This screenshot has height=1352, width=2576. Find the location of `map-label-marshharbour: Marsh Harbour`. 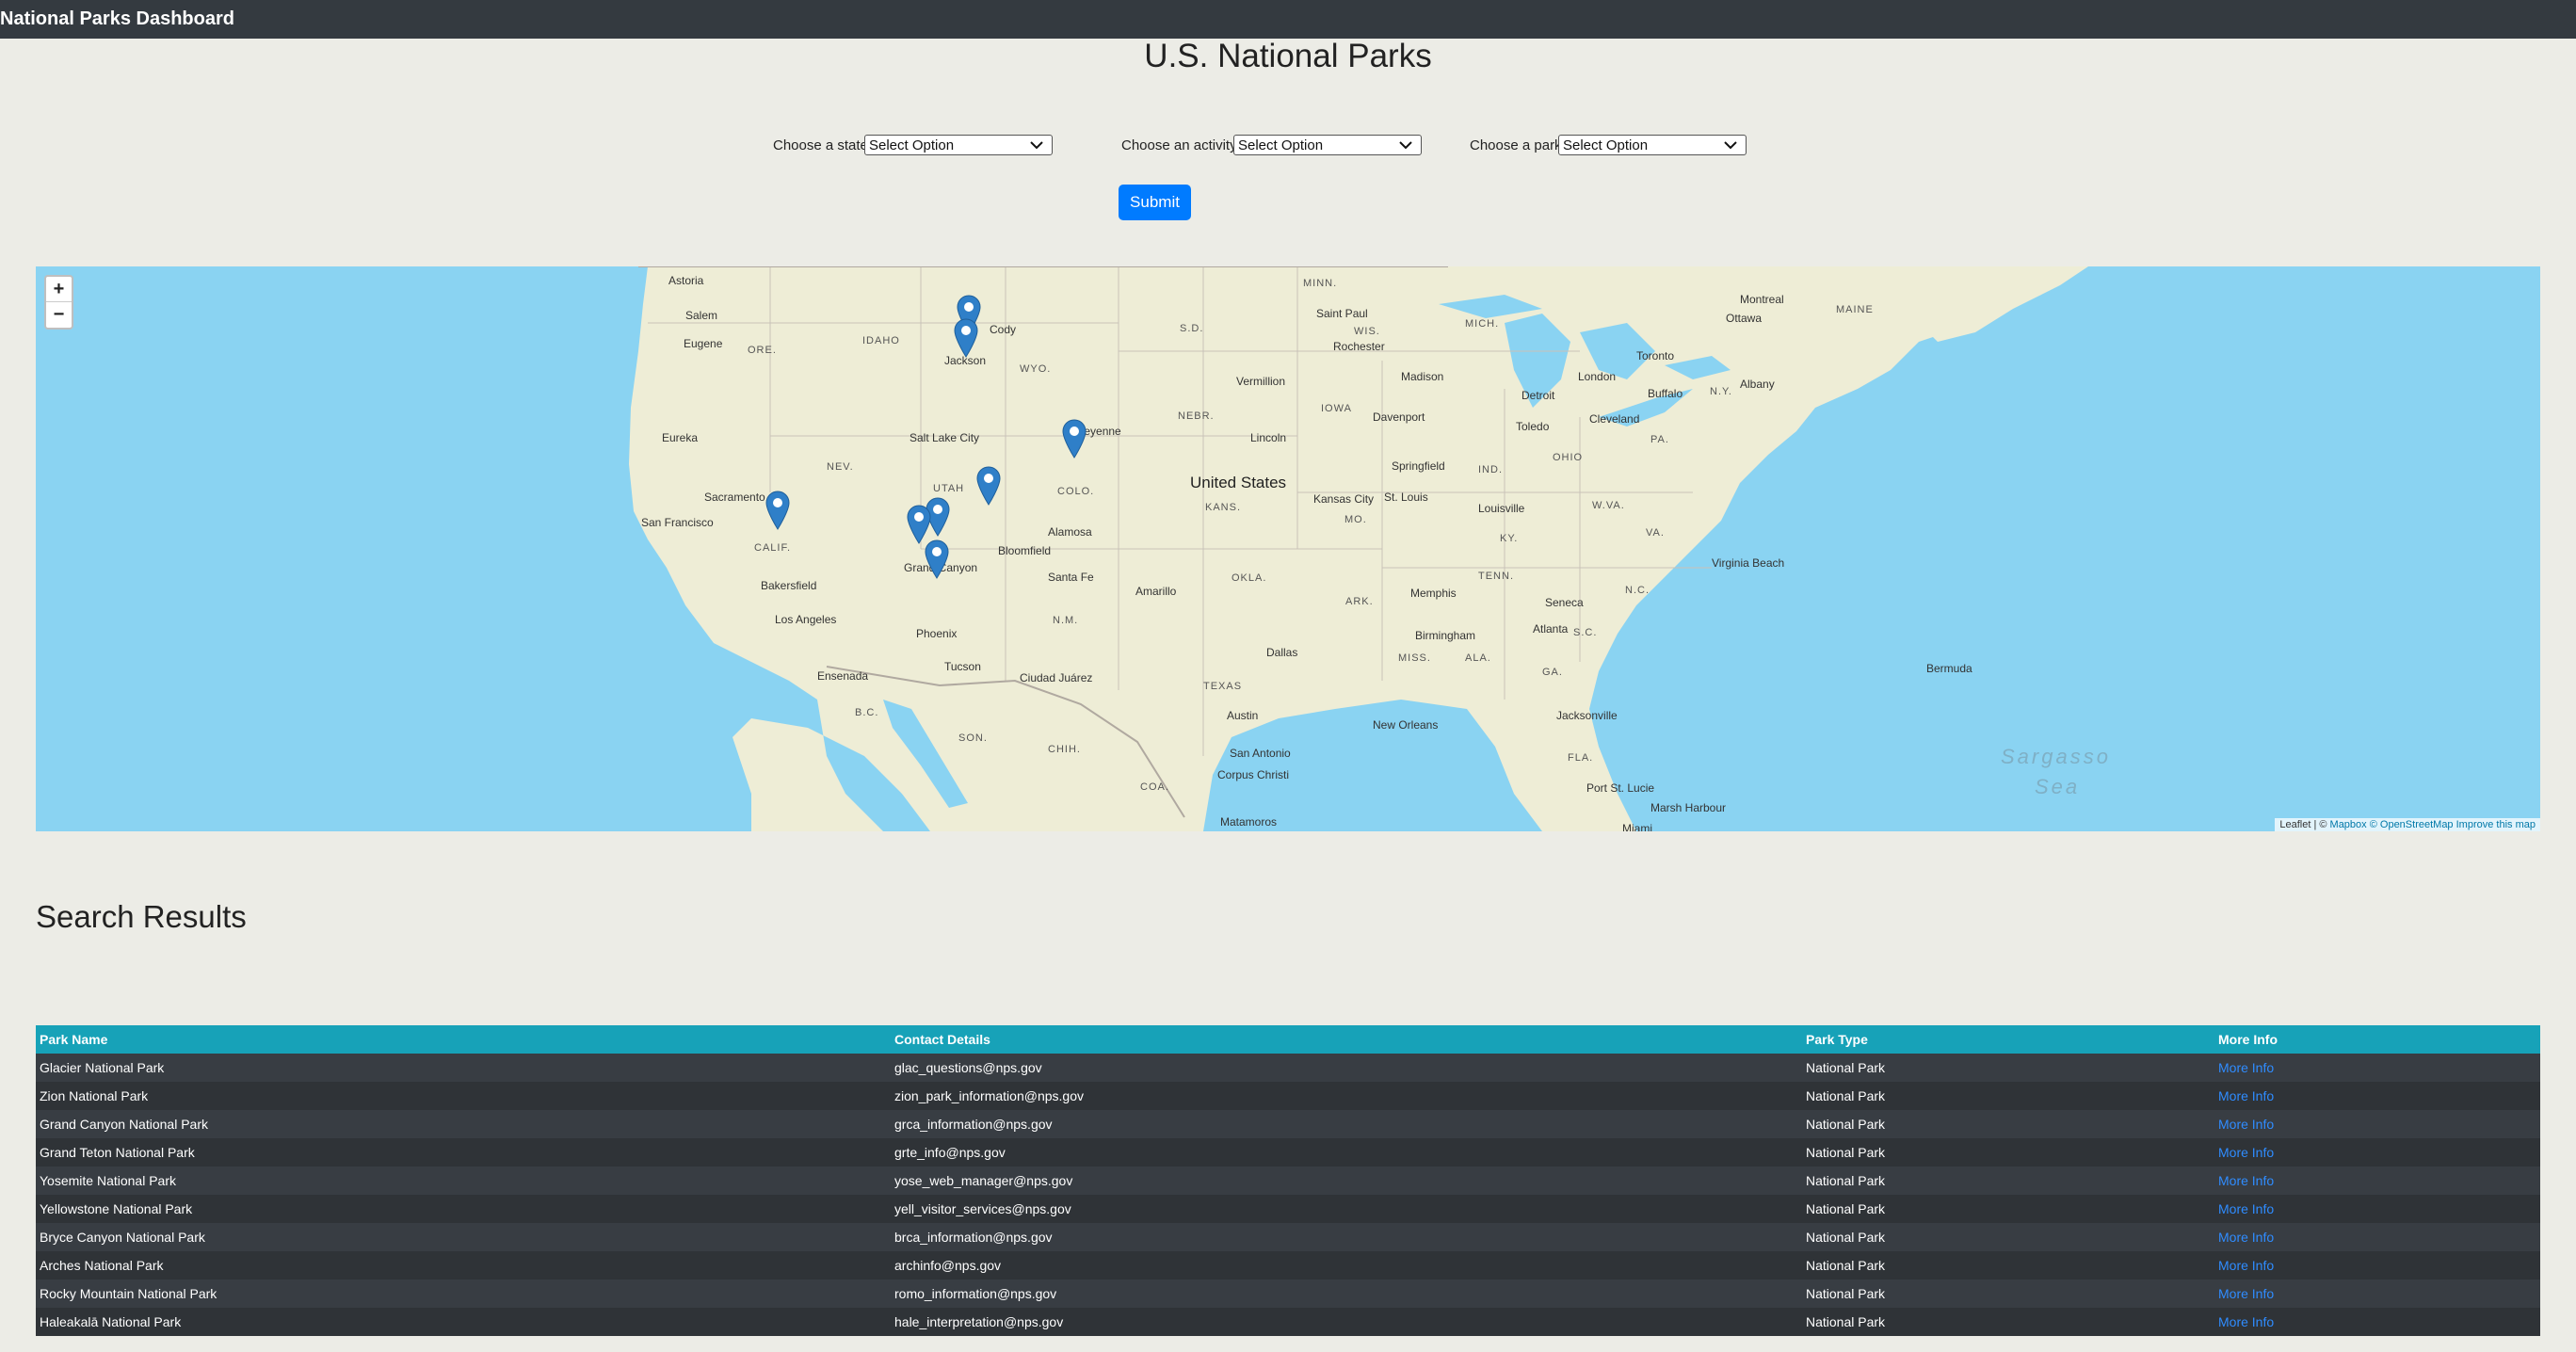

map-label-marshharbour: Marsh Harbour is located at coordinates (1688, 807).